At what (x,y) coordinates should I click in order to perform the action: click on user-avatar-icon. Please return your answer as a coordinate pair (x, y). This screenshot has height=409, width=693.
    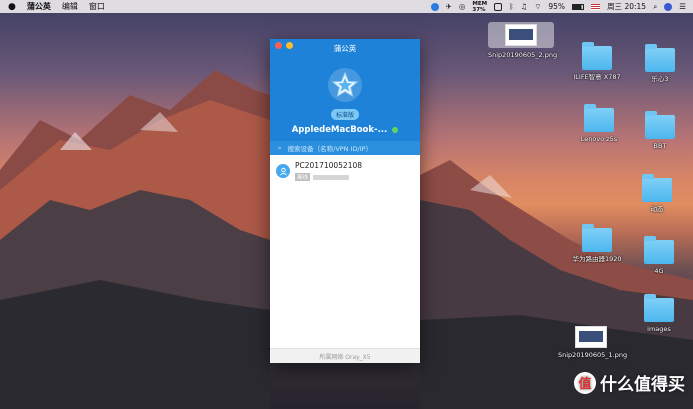
    Looking at the image, I should click on (668, 6).